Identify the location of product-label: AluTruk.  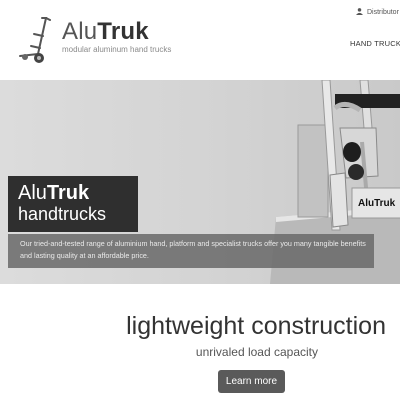
(377, 203).